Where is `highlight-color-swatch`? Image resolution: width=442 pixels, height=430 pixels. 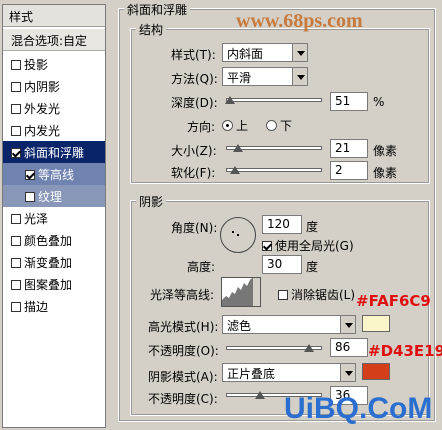 highlight-color-swatch is located at coordinates (376, 323).